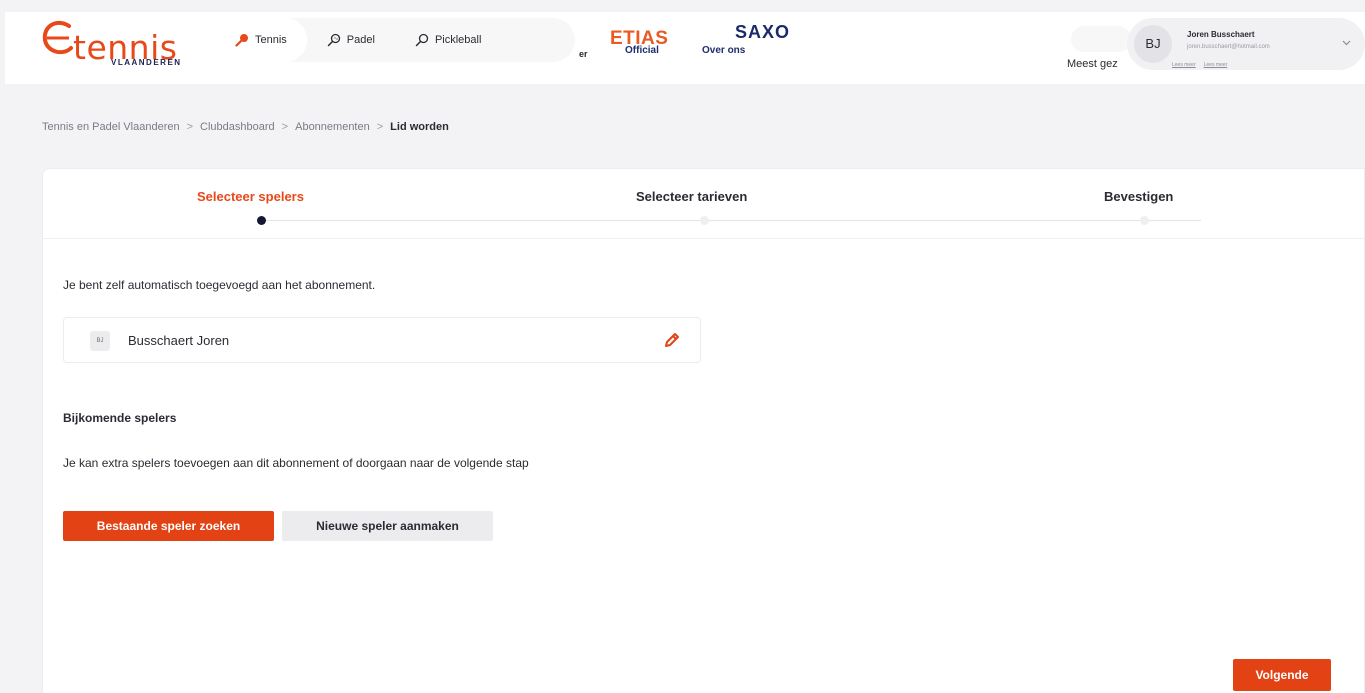  What do you see at coordinates (642, 50) in the screenshot?
I see `sponsor-etias-subtitle: Official` at bounding box center [642, 50].